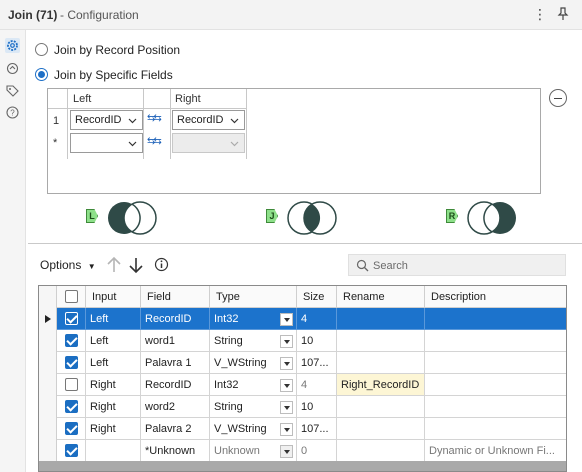  What do you see at coordinates (291, 15) in the screenshot?
I see `title-bar: Join (71) - Configuration ⋮` at bounding box center [291, 15].